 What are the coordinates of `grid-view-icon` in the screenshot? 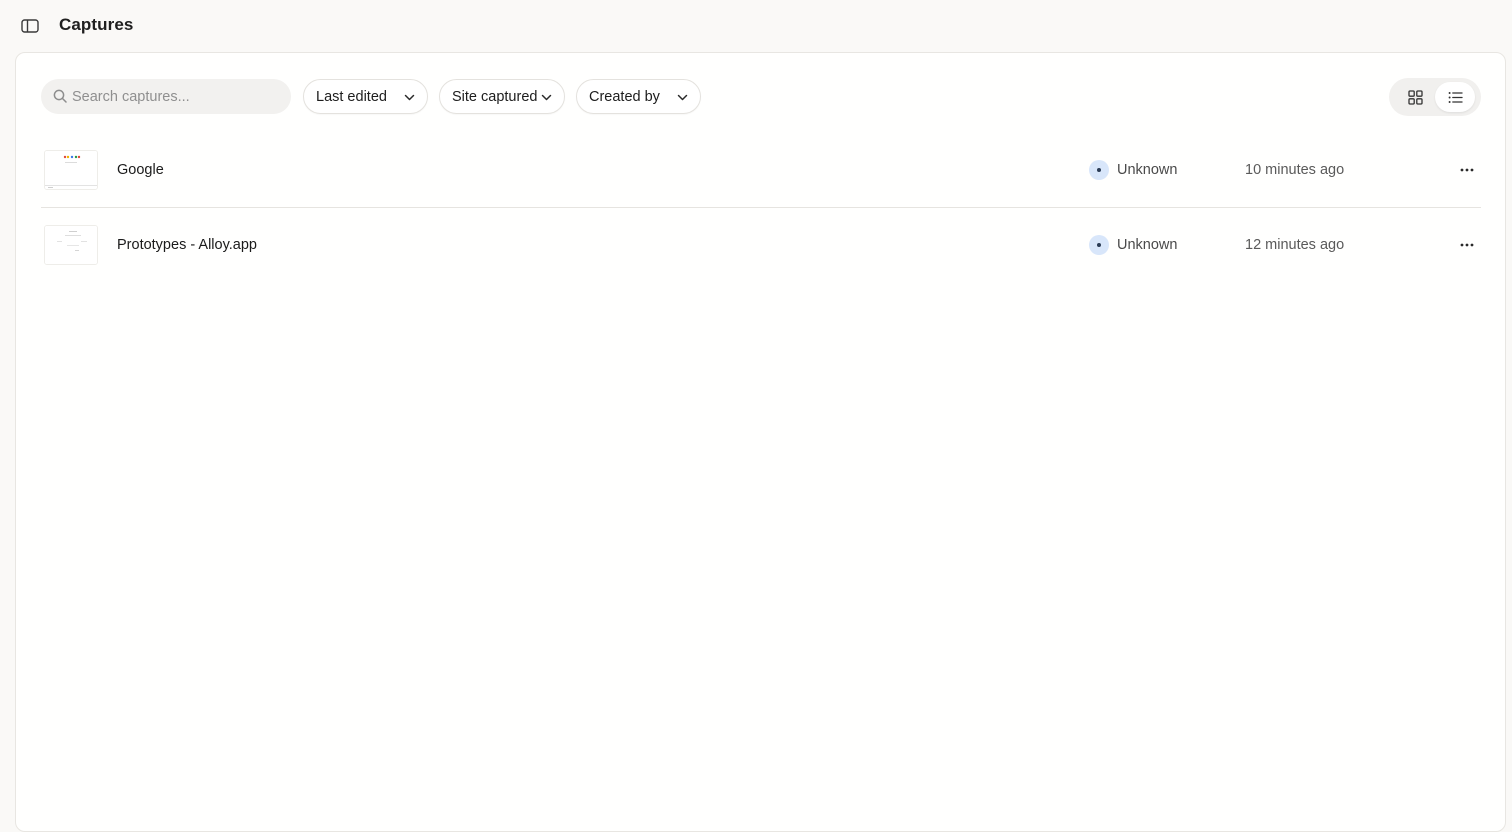 It's located at (1415, 97).